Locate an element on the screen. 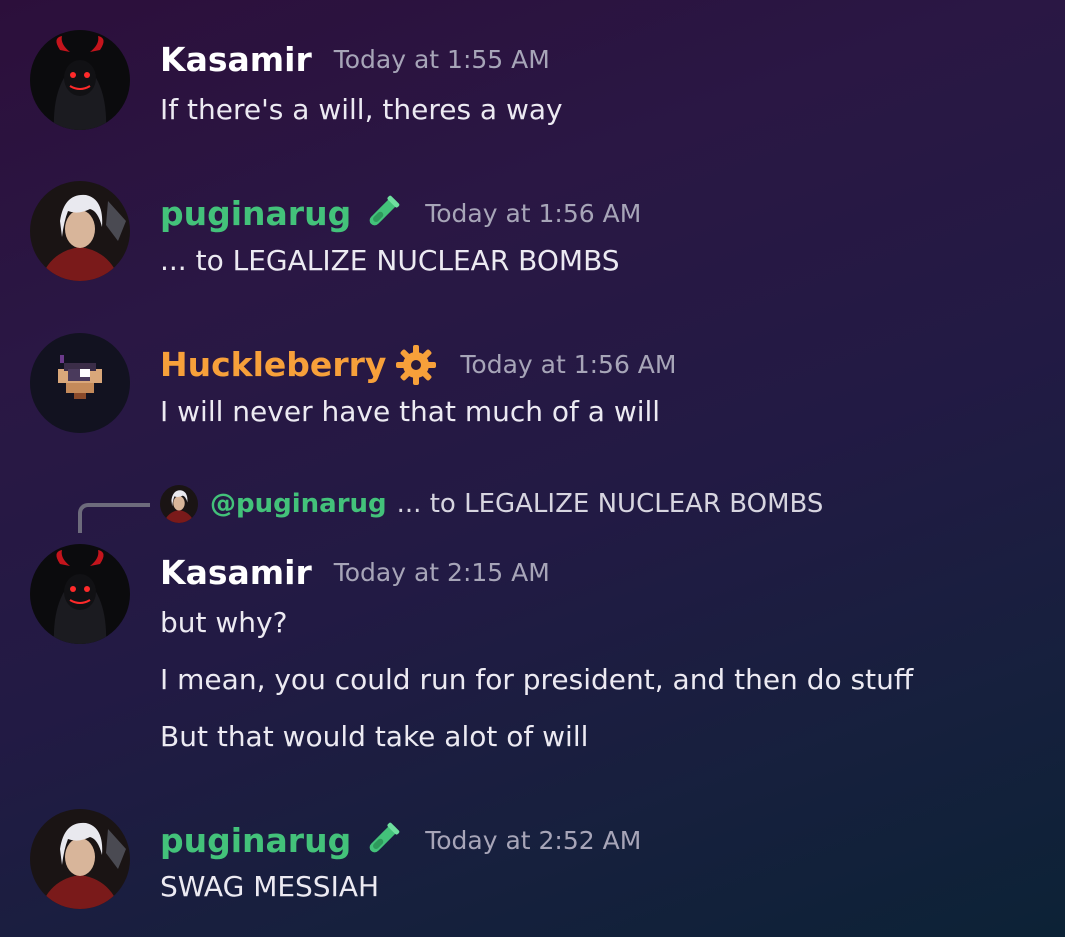 The width and height of the screenshot is (1065, 937). timestamp: Today at 2:52 AM is located at coordinates (533, 841).